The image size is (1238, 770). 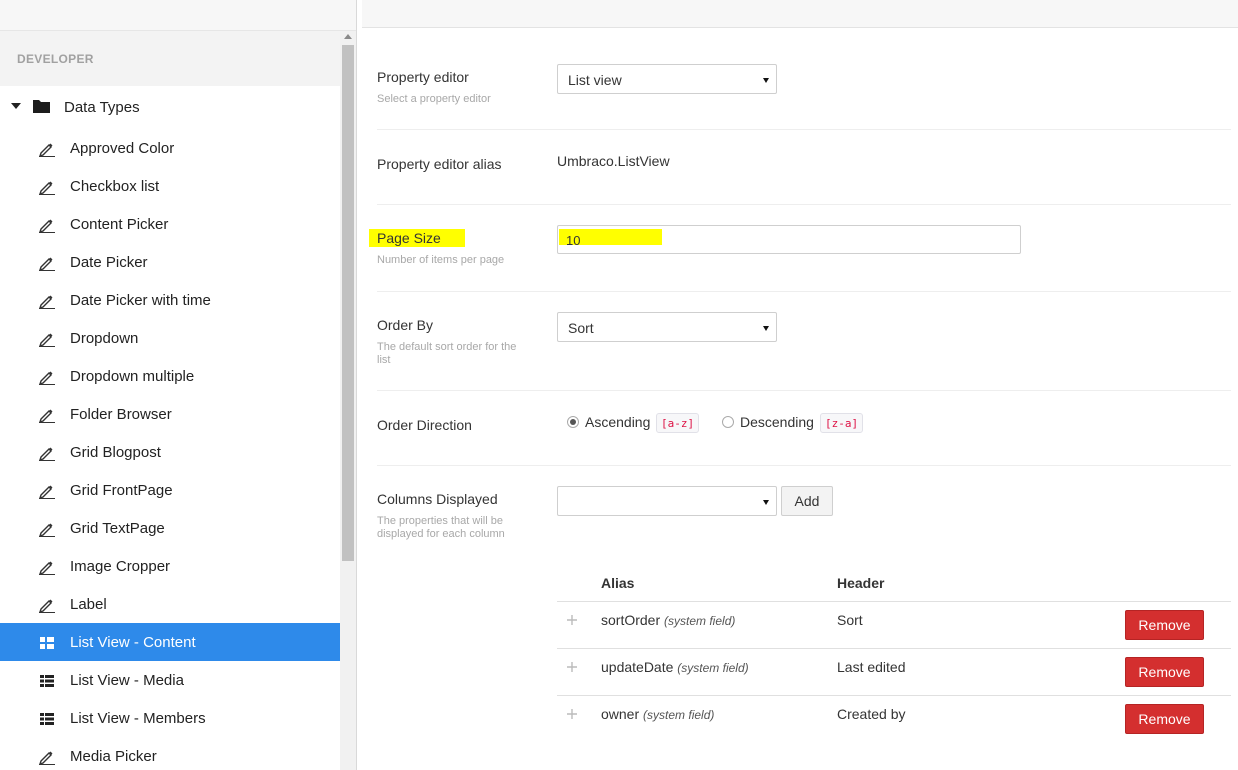 I want to click on scrollbar-thumb, so click(x=348, y=303).